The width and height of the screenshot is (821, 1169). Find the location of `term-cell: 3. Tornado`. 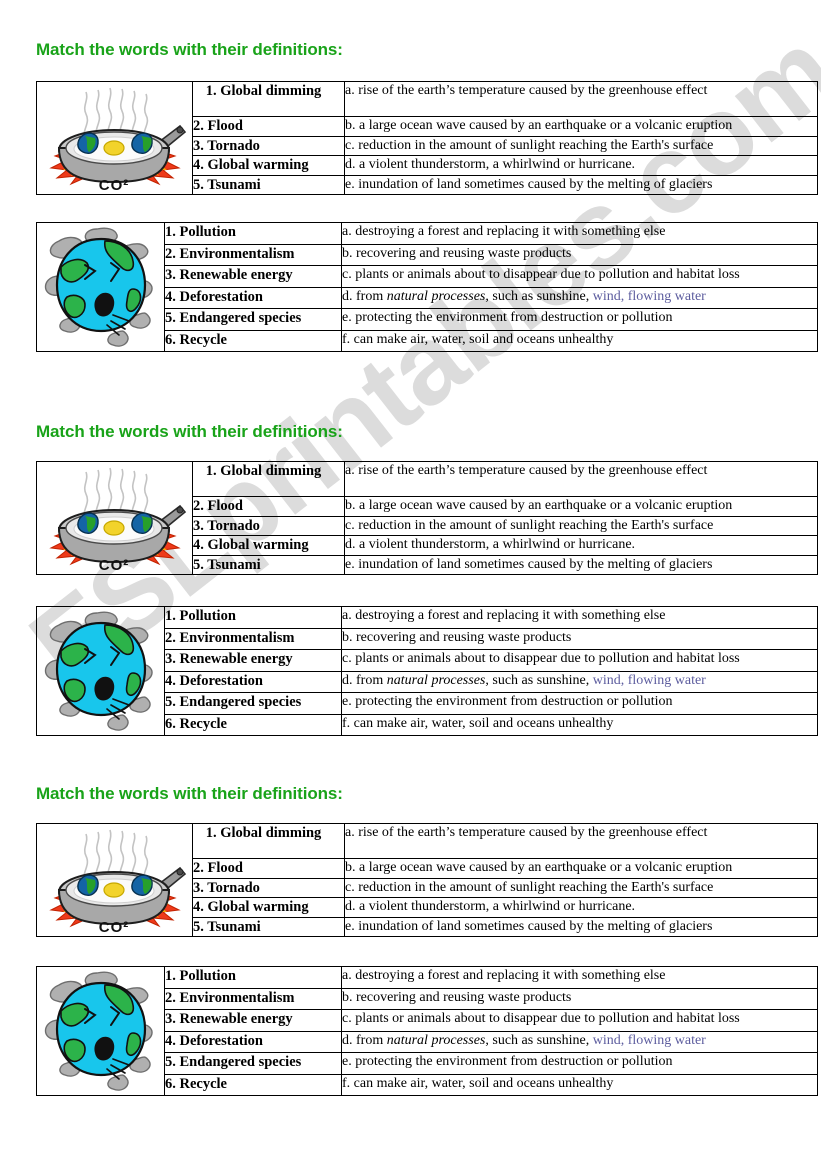

term-cell: 3. Tornado is located at coordinates (268, 887).